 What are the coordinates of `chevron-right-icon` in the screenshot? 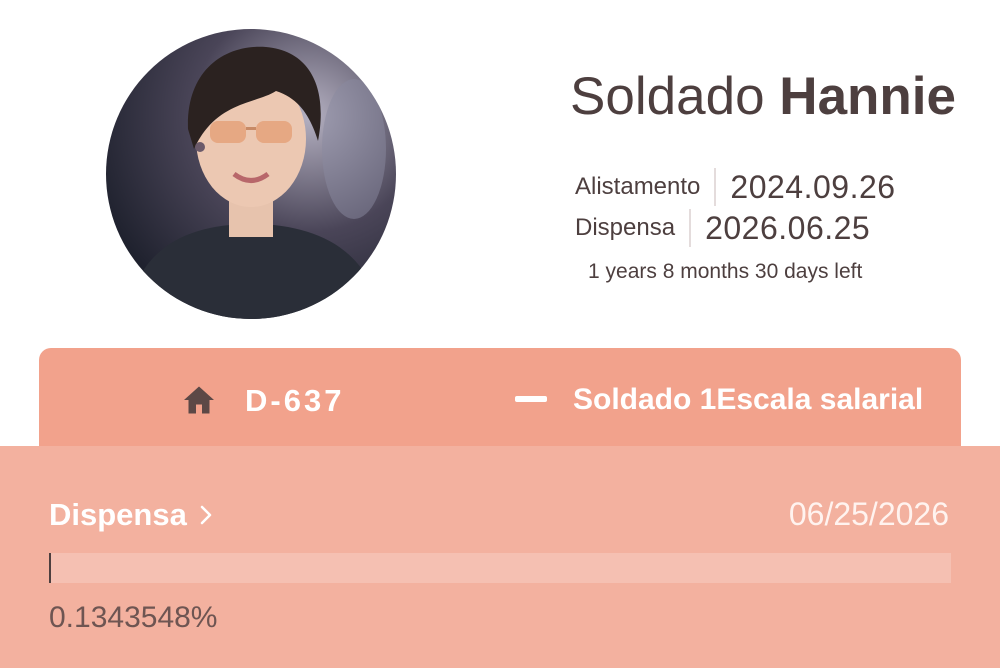 It's located at (206, 515).